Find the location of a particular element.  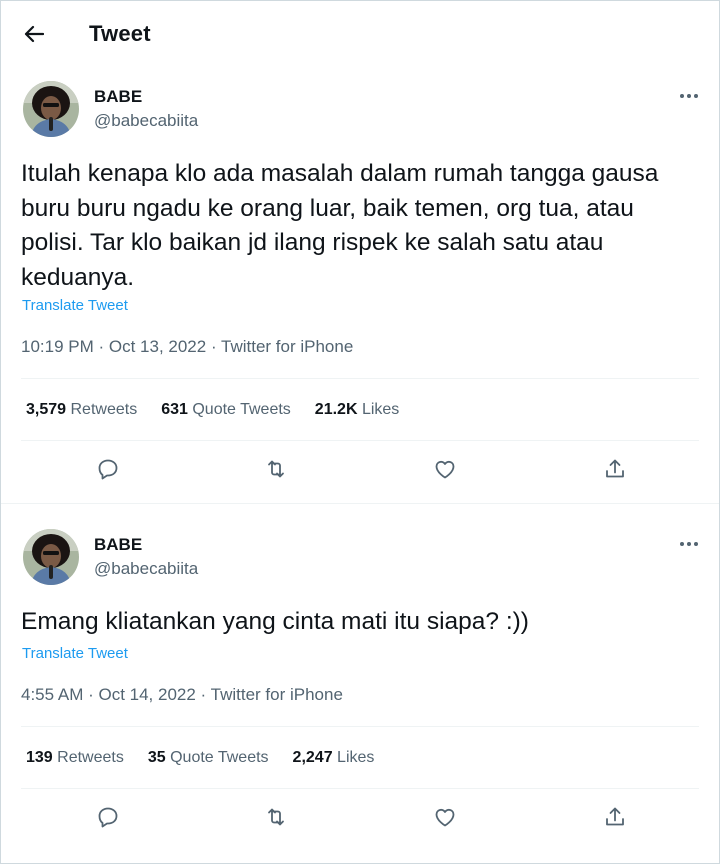

retweets-stat: 3,579 Retweets is located at coordinates (81, 410).